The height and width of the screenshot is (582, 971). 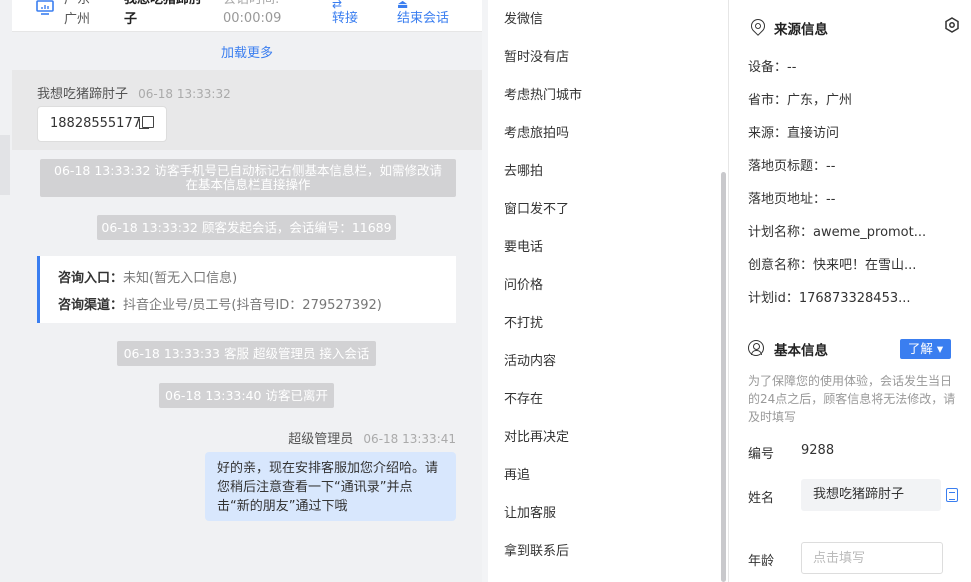 I want to click on load-more-link: 加载更多, so click(x=247, y=51).